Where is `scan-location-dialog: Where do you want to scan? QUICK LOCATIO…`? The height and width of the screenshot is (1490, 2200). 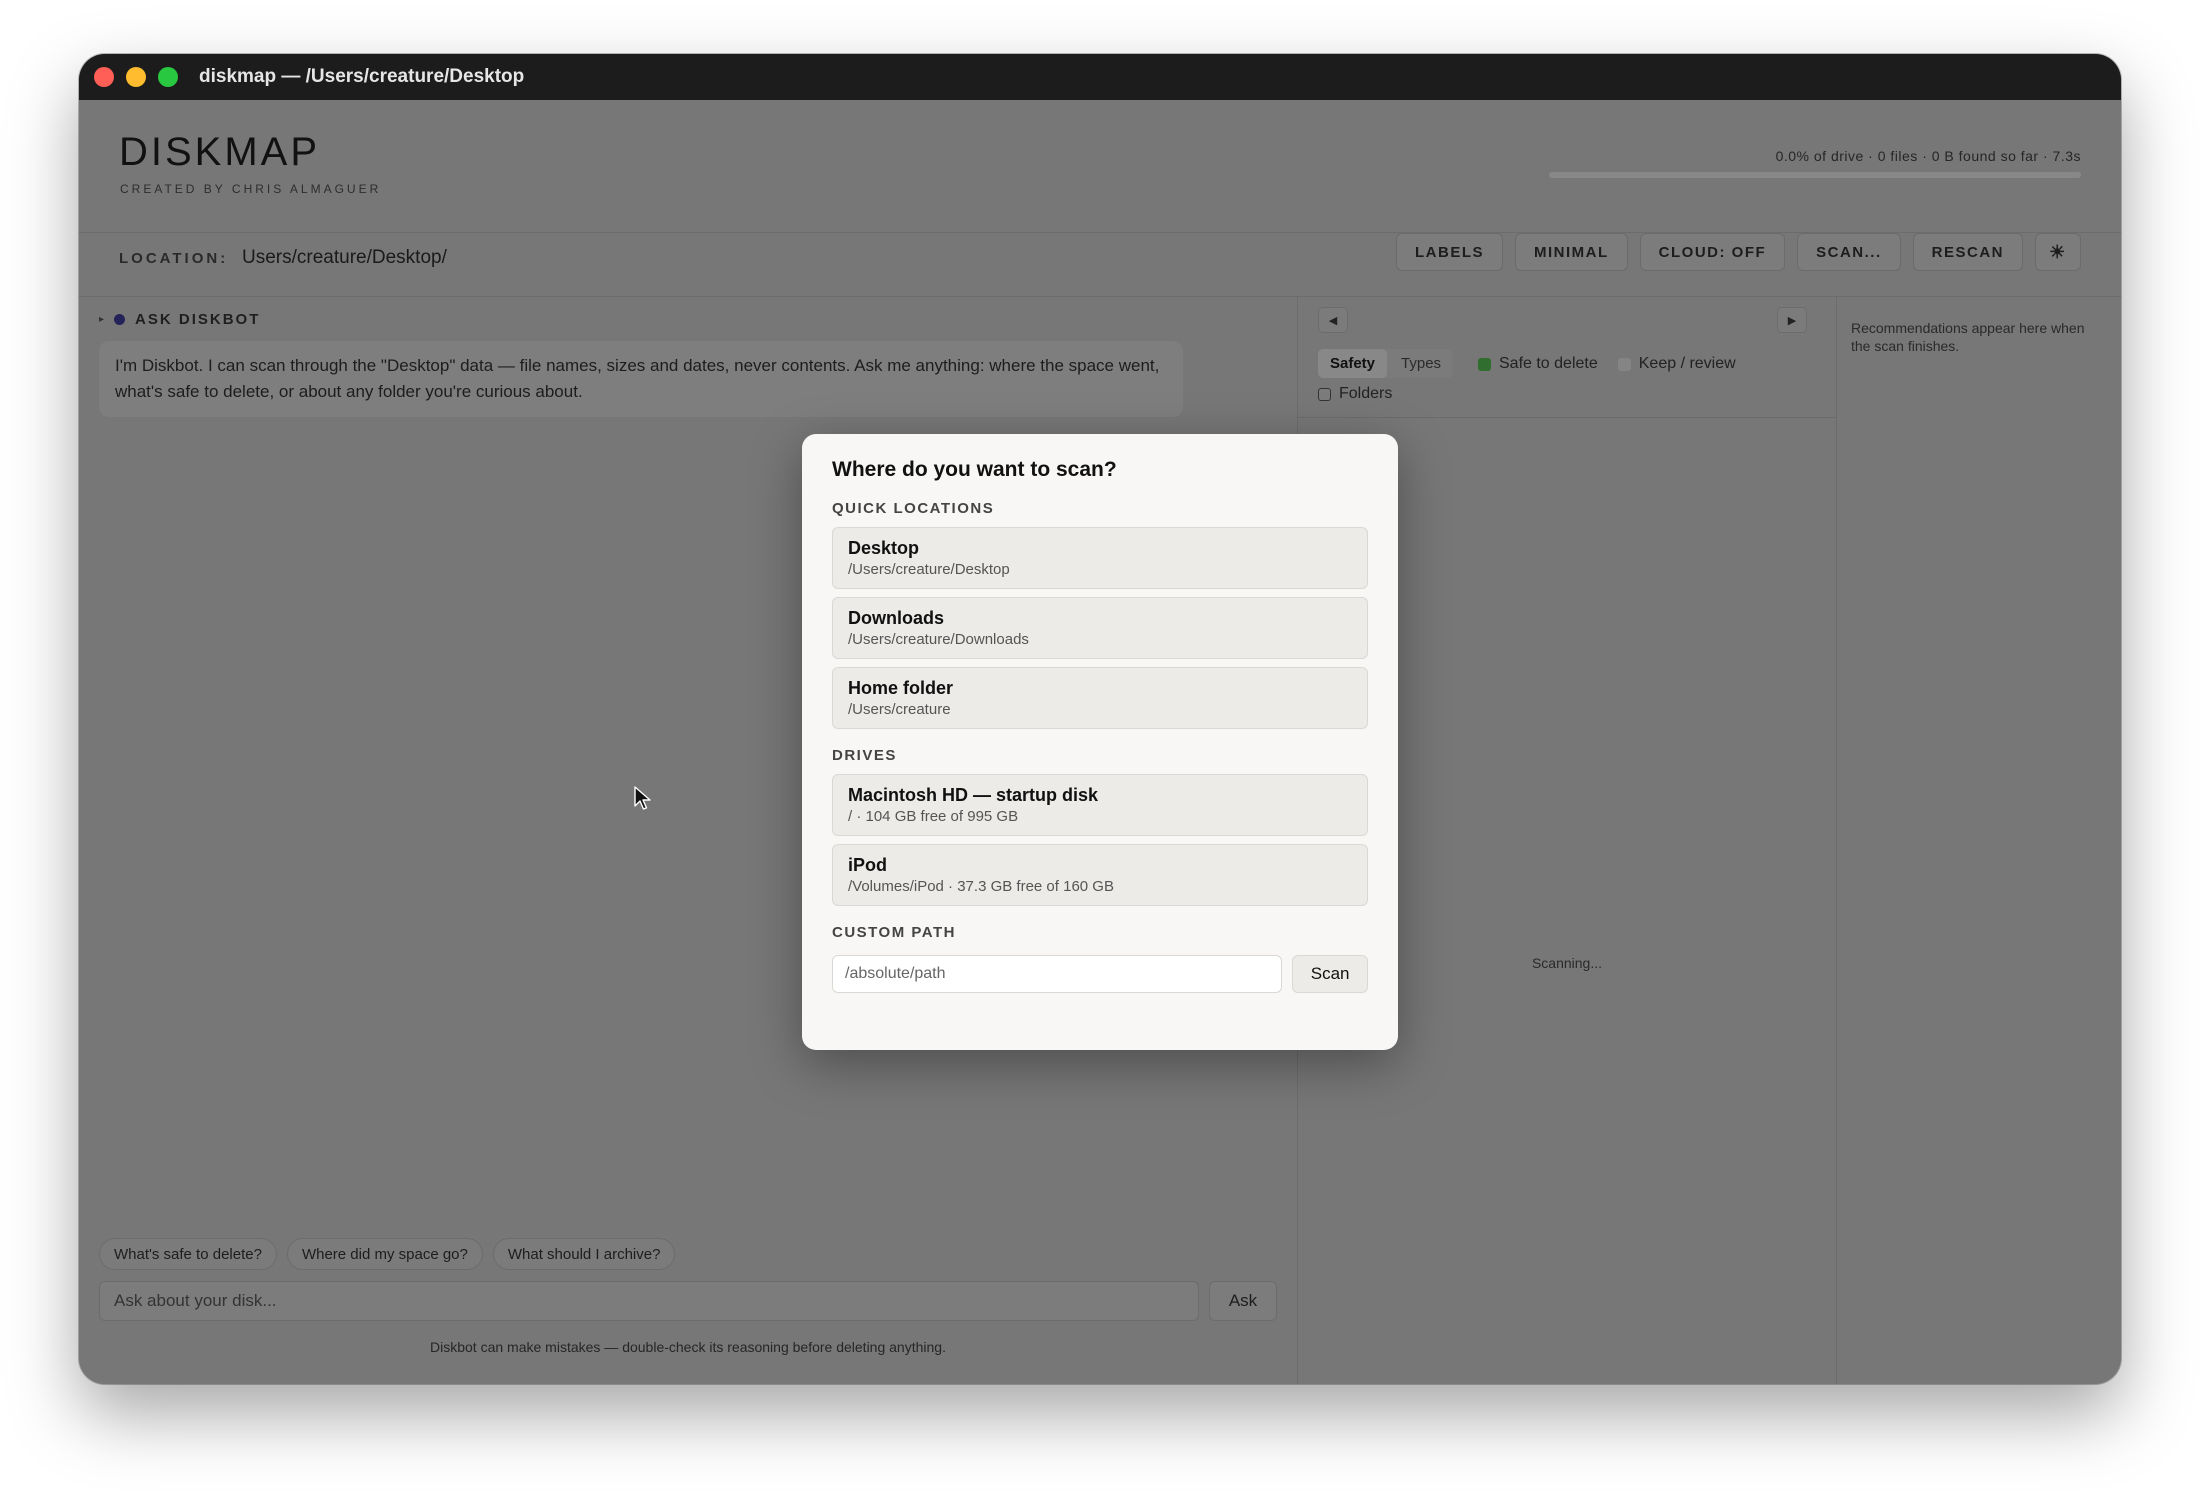
scan-location-dialog: Where do you want to scan? QUICK LOCATIO… is located at coordinates (1100, 742).